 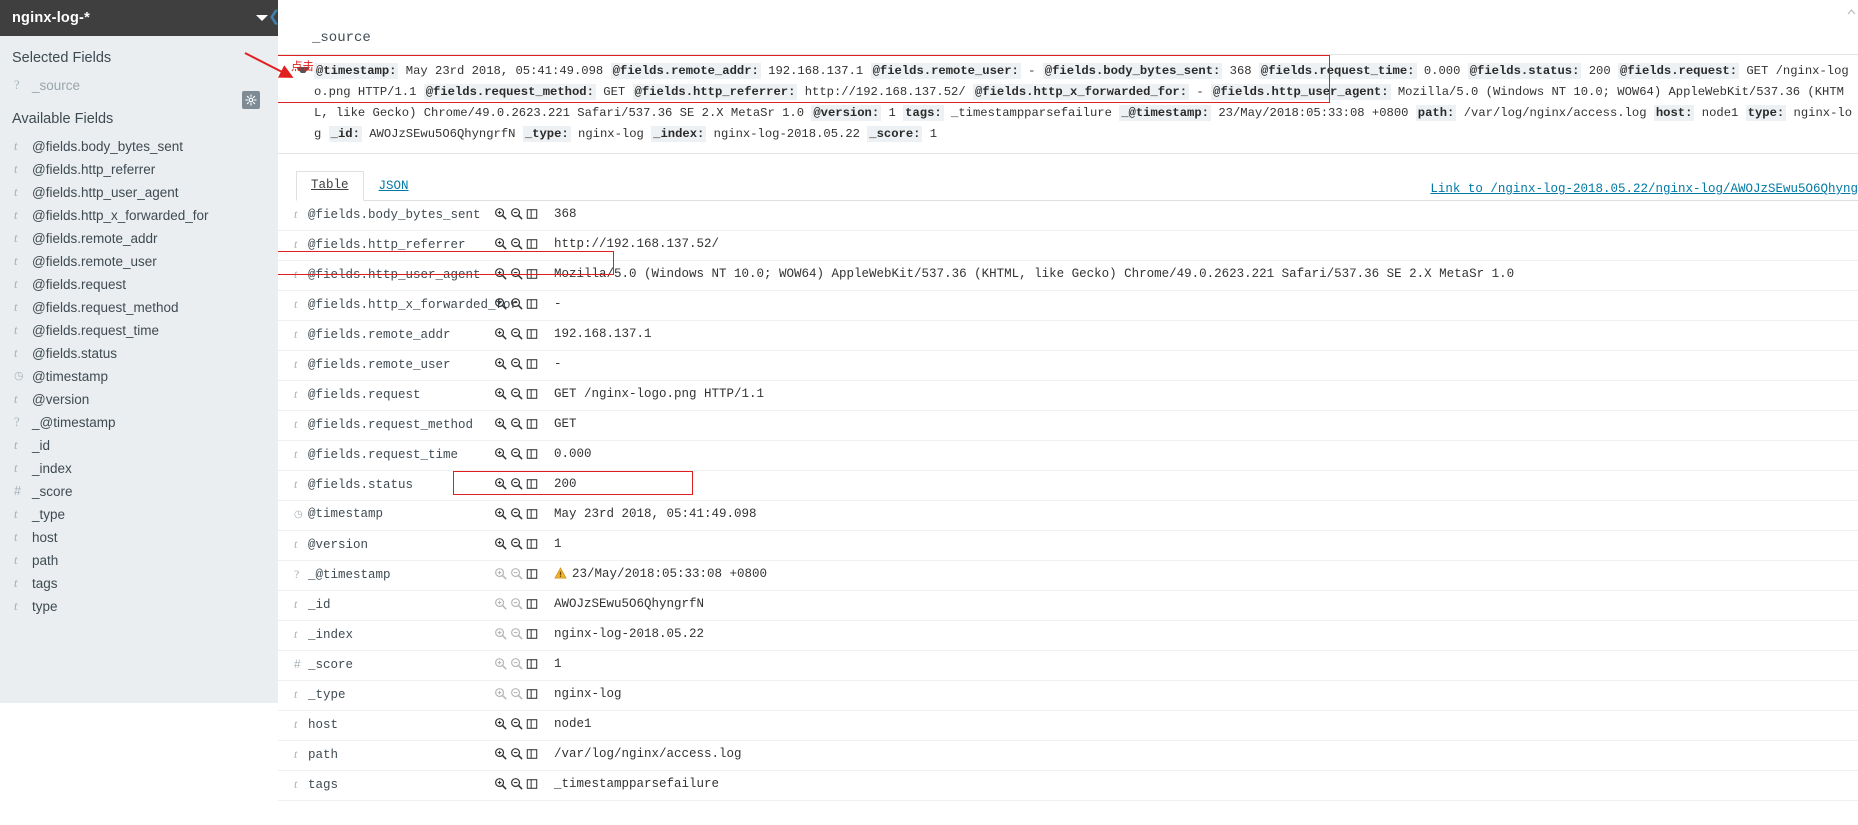 What do you see at coordinates (139, 376) in the screenshot?
I see `sidebar-field-timestamp: ◷ @timestamp` at bounding box center [139, 376].